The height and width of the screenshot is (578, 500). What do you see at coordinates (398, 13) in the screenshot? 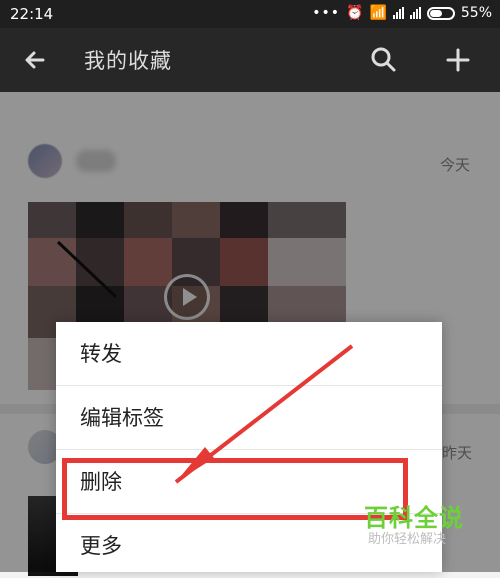
I see `signal-icon` at bounding box center [398, 13].